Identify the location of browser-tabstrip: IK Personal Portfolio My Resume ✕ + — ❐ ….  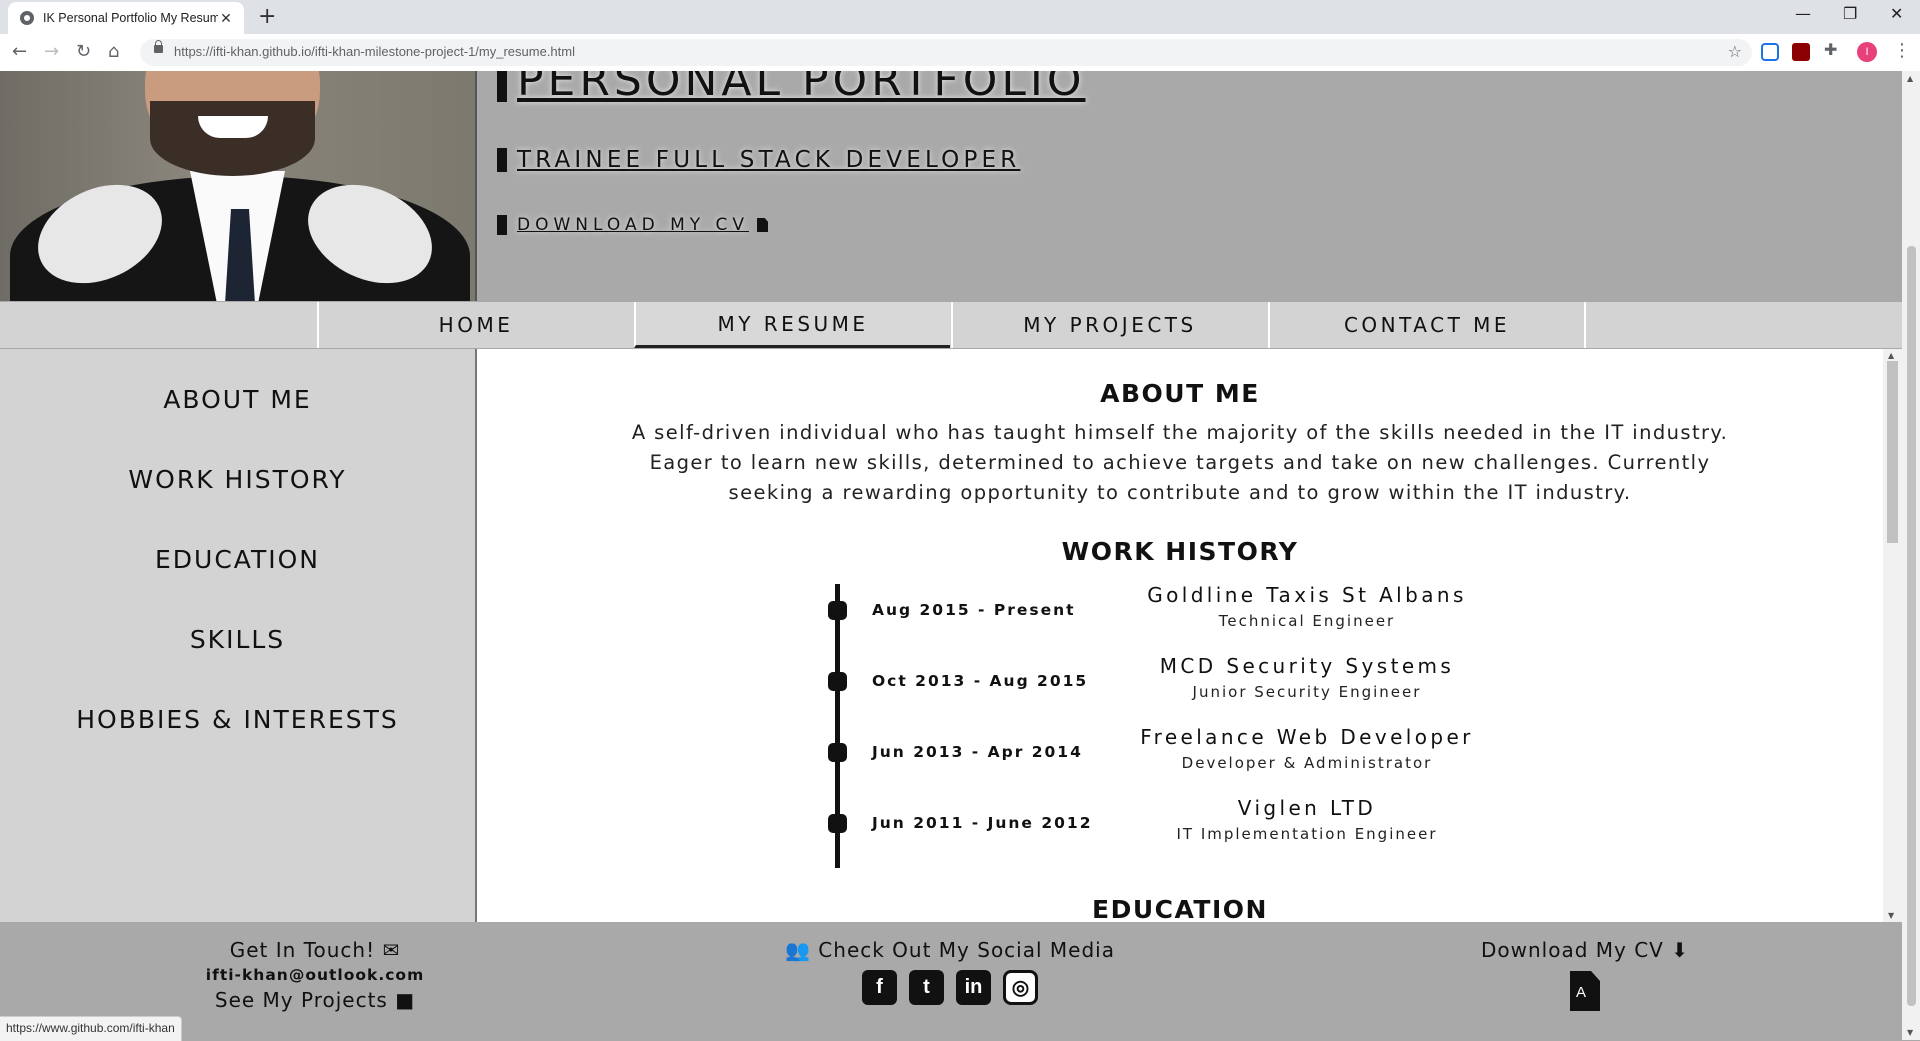
(960, 17).